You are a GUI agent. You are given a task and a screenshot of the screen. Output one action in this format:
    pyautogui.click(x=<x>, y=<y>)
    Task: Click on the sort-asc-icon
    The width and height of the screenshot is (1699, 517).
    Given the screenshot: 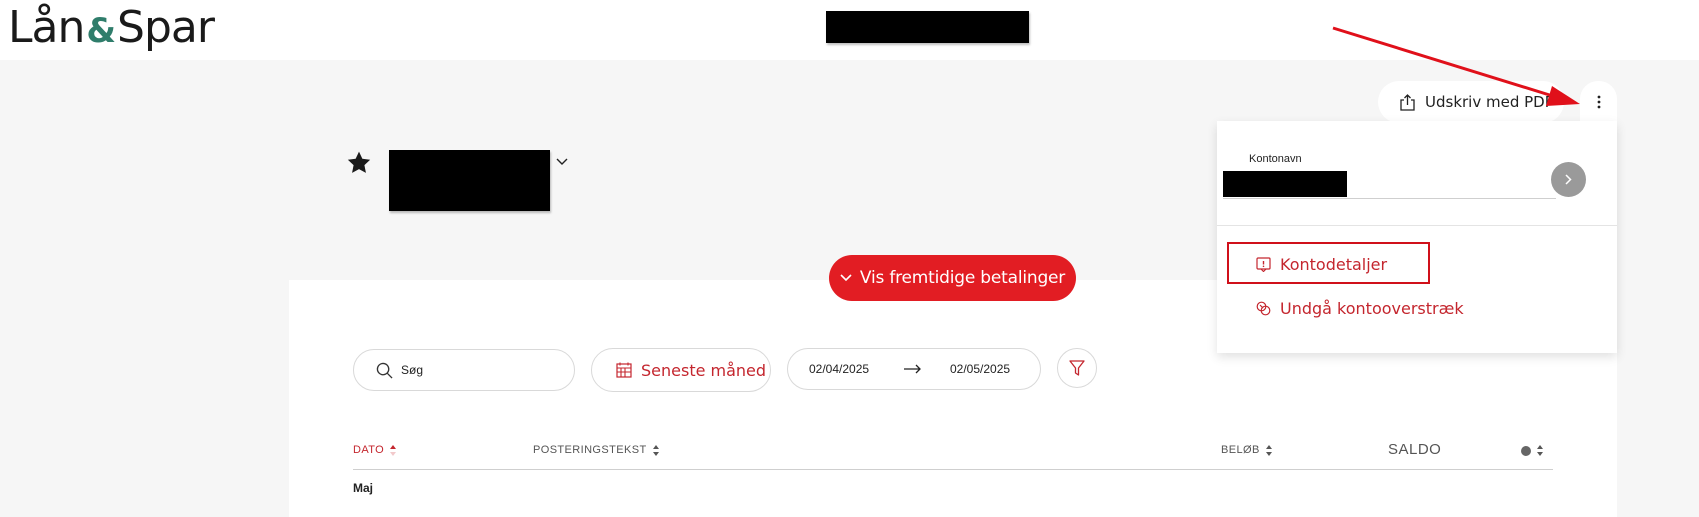 What is the action you would take?
    pyautogui.click(x=393, y=450)
    